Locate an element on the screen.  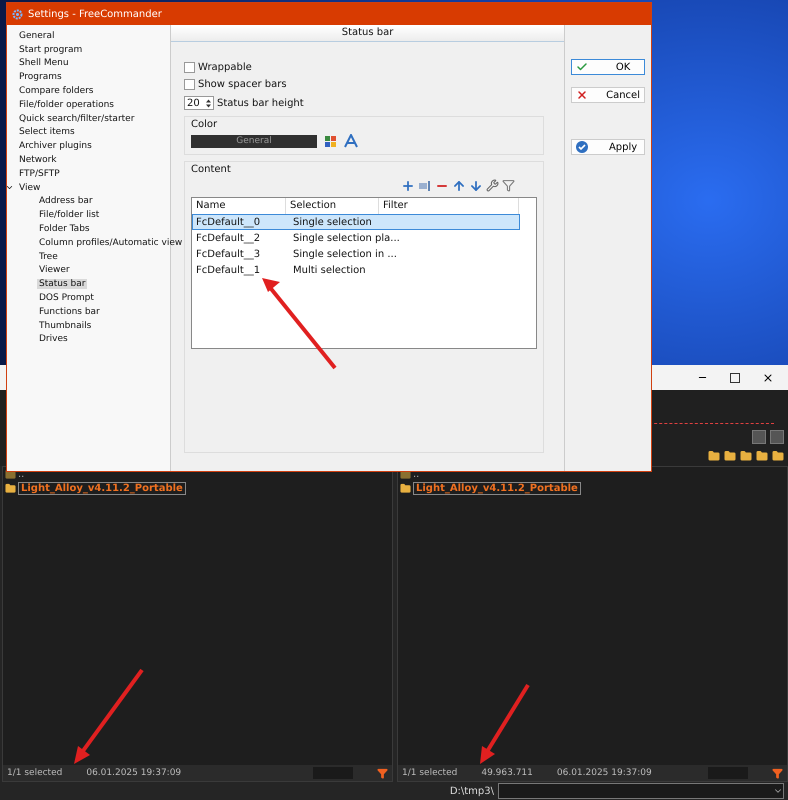
status-text: 49.963.711 is located at coordinates (507, 773).